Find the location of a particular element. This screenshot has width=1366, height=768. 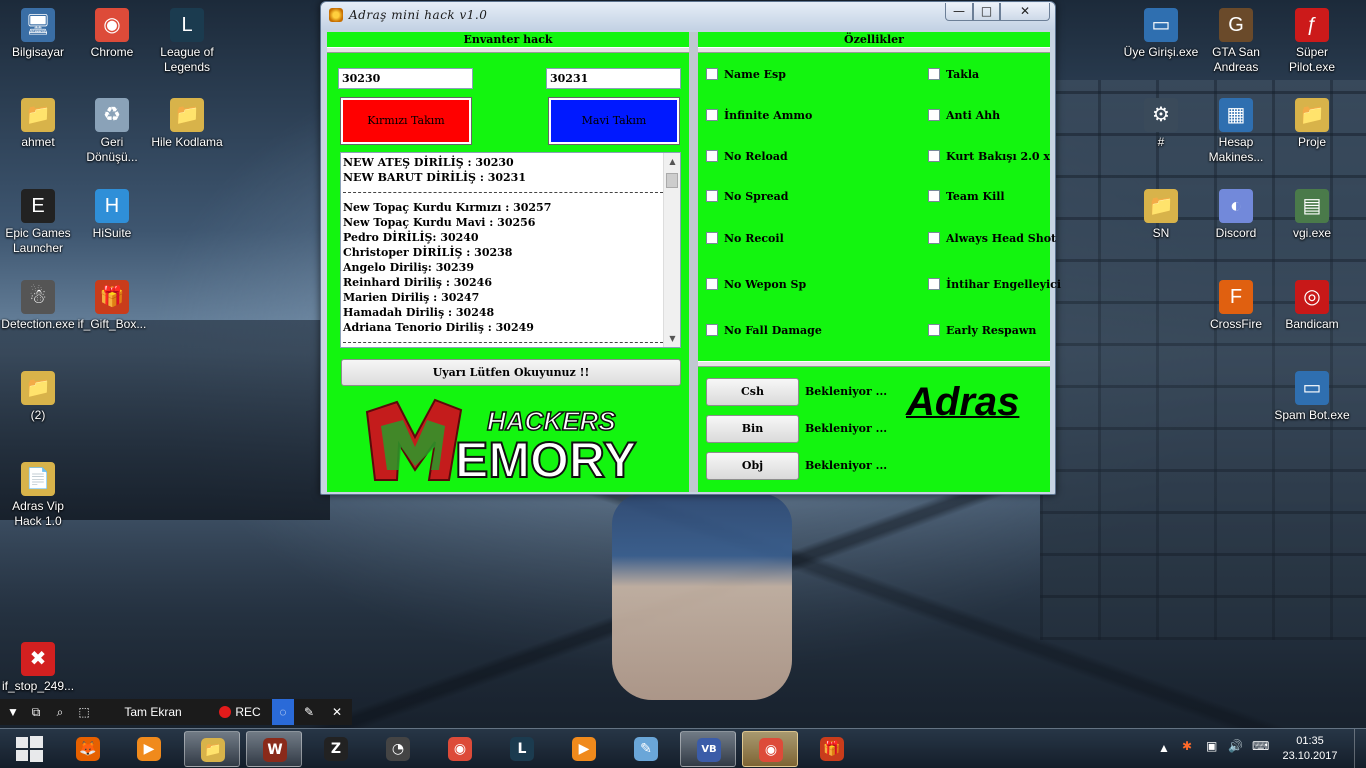

desktop-icon-bandicam: ◎ Bandicam is located at coordinates (1312, 306).